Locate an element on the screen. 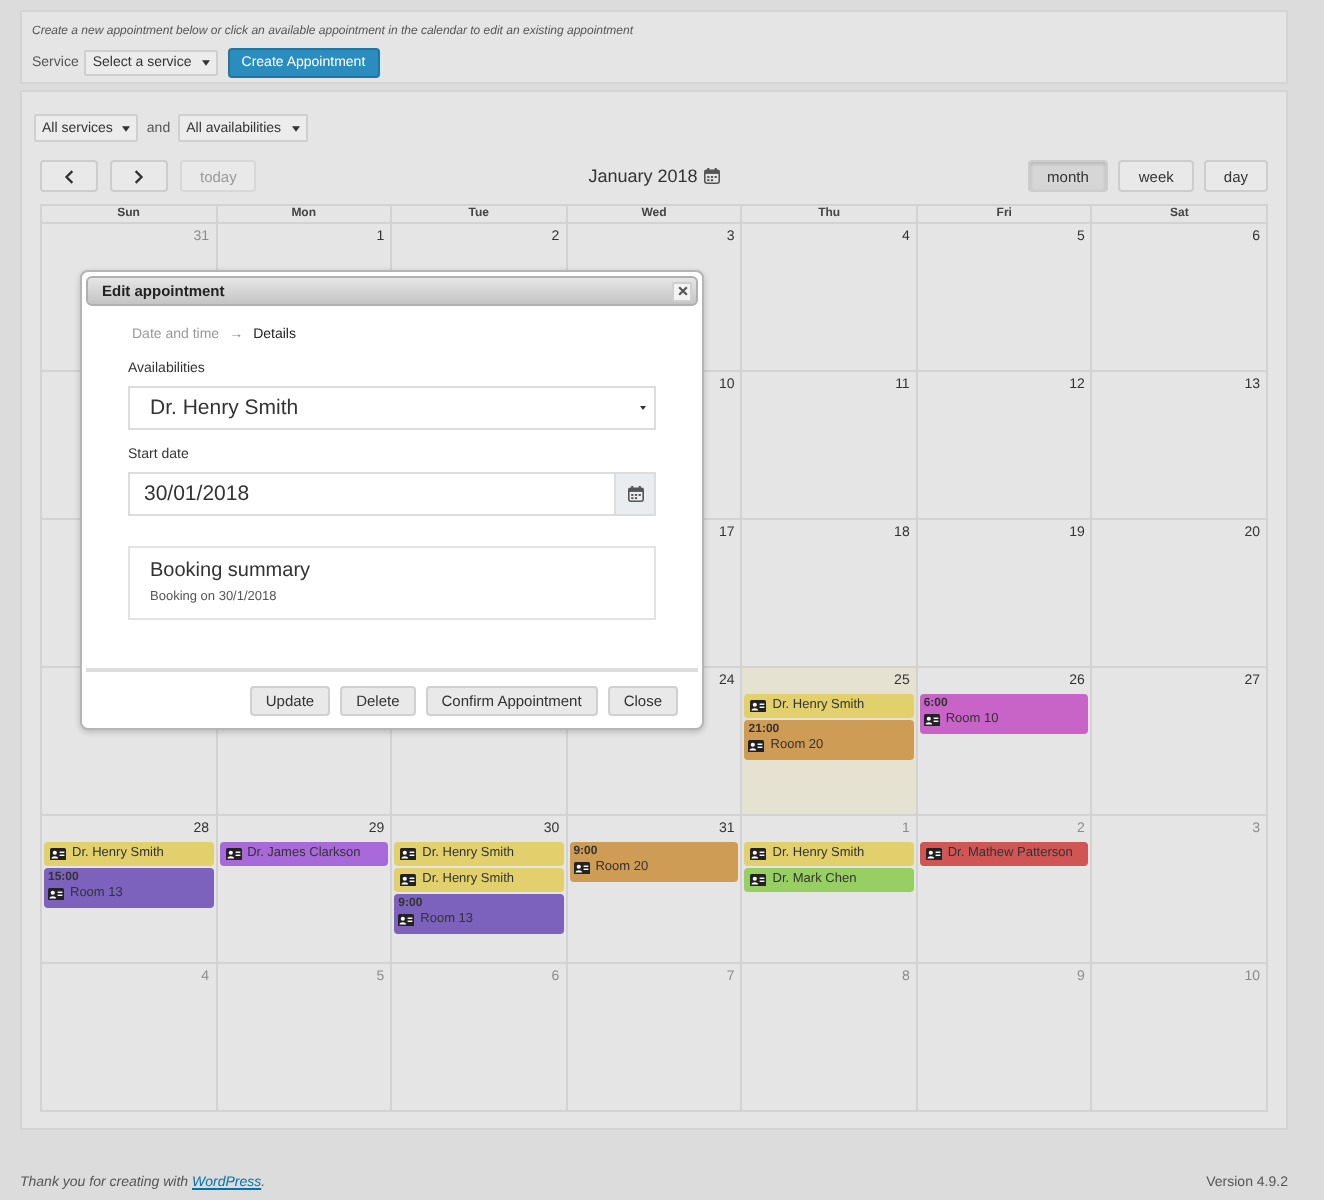 The image size is (1324, 1200). summary-title: Booking summary is located at coordinates (231, 572).